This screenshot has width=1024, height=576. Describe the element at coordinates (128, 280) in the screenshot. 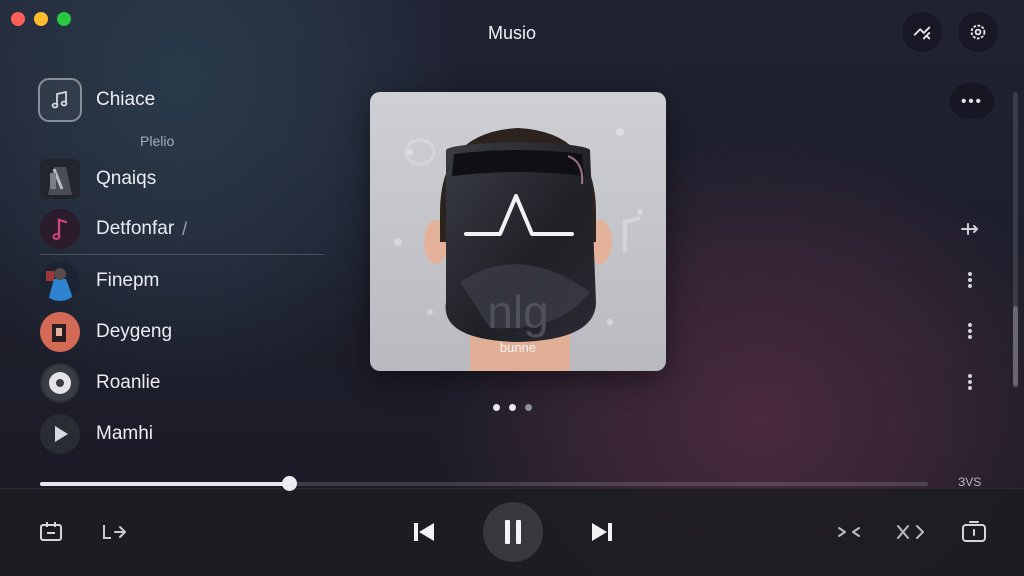

I see `track-title: Finepm` at that location.